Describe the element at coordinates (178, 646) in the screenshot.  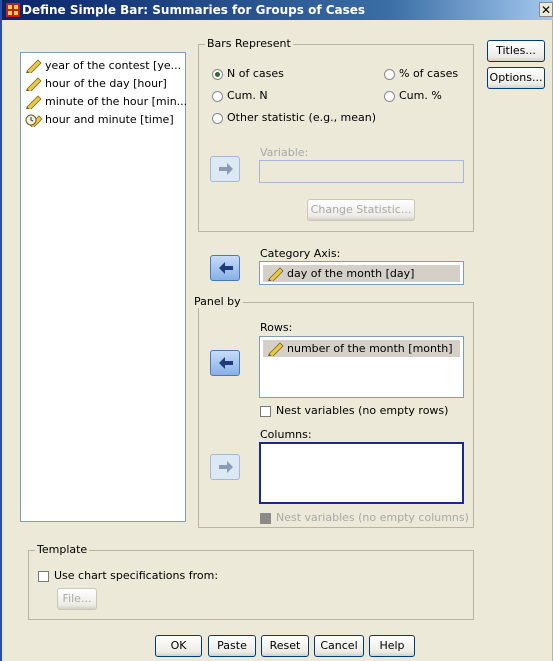
I see `ok-button: OK` at that location.